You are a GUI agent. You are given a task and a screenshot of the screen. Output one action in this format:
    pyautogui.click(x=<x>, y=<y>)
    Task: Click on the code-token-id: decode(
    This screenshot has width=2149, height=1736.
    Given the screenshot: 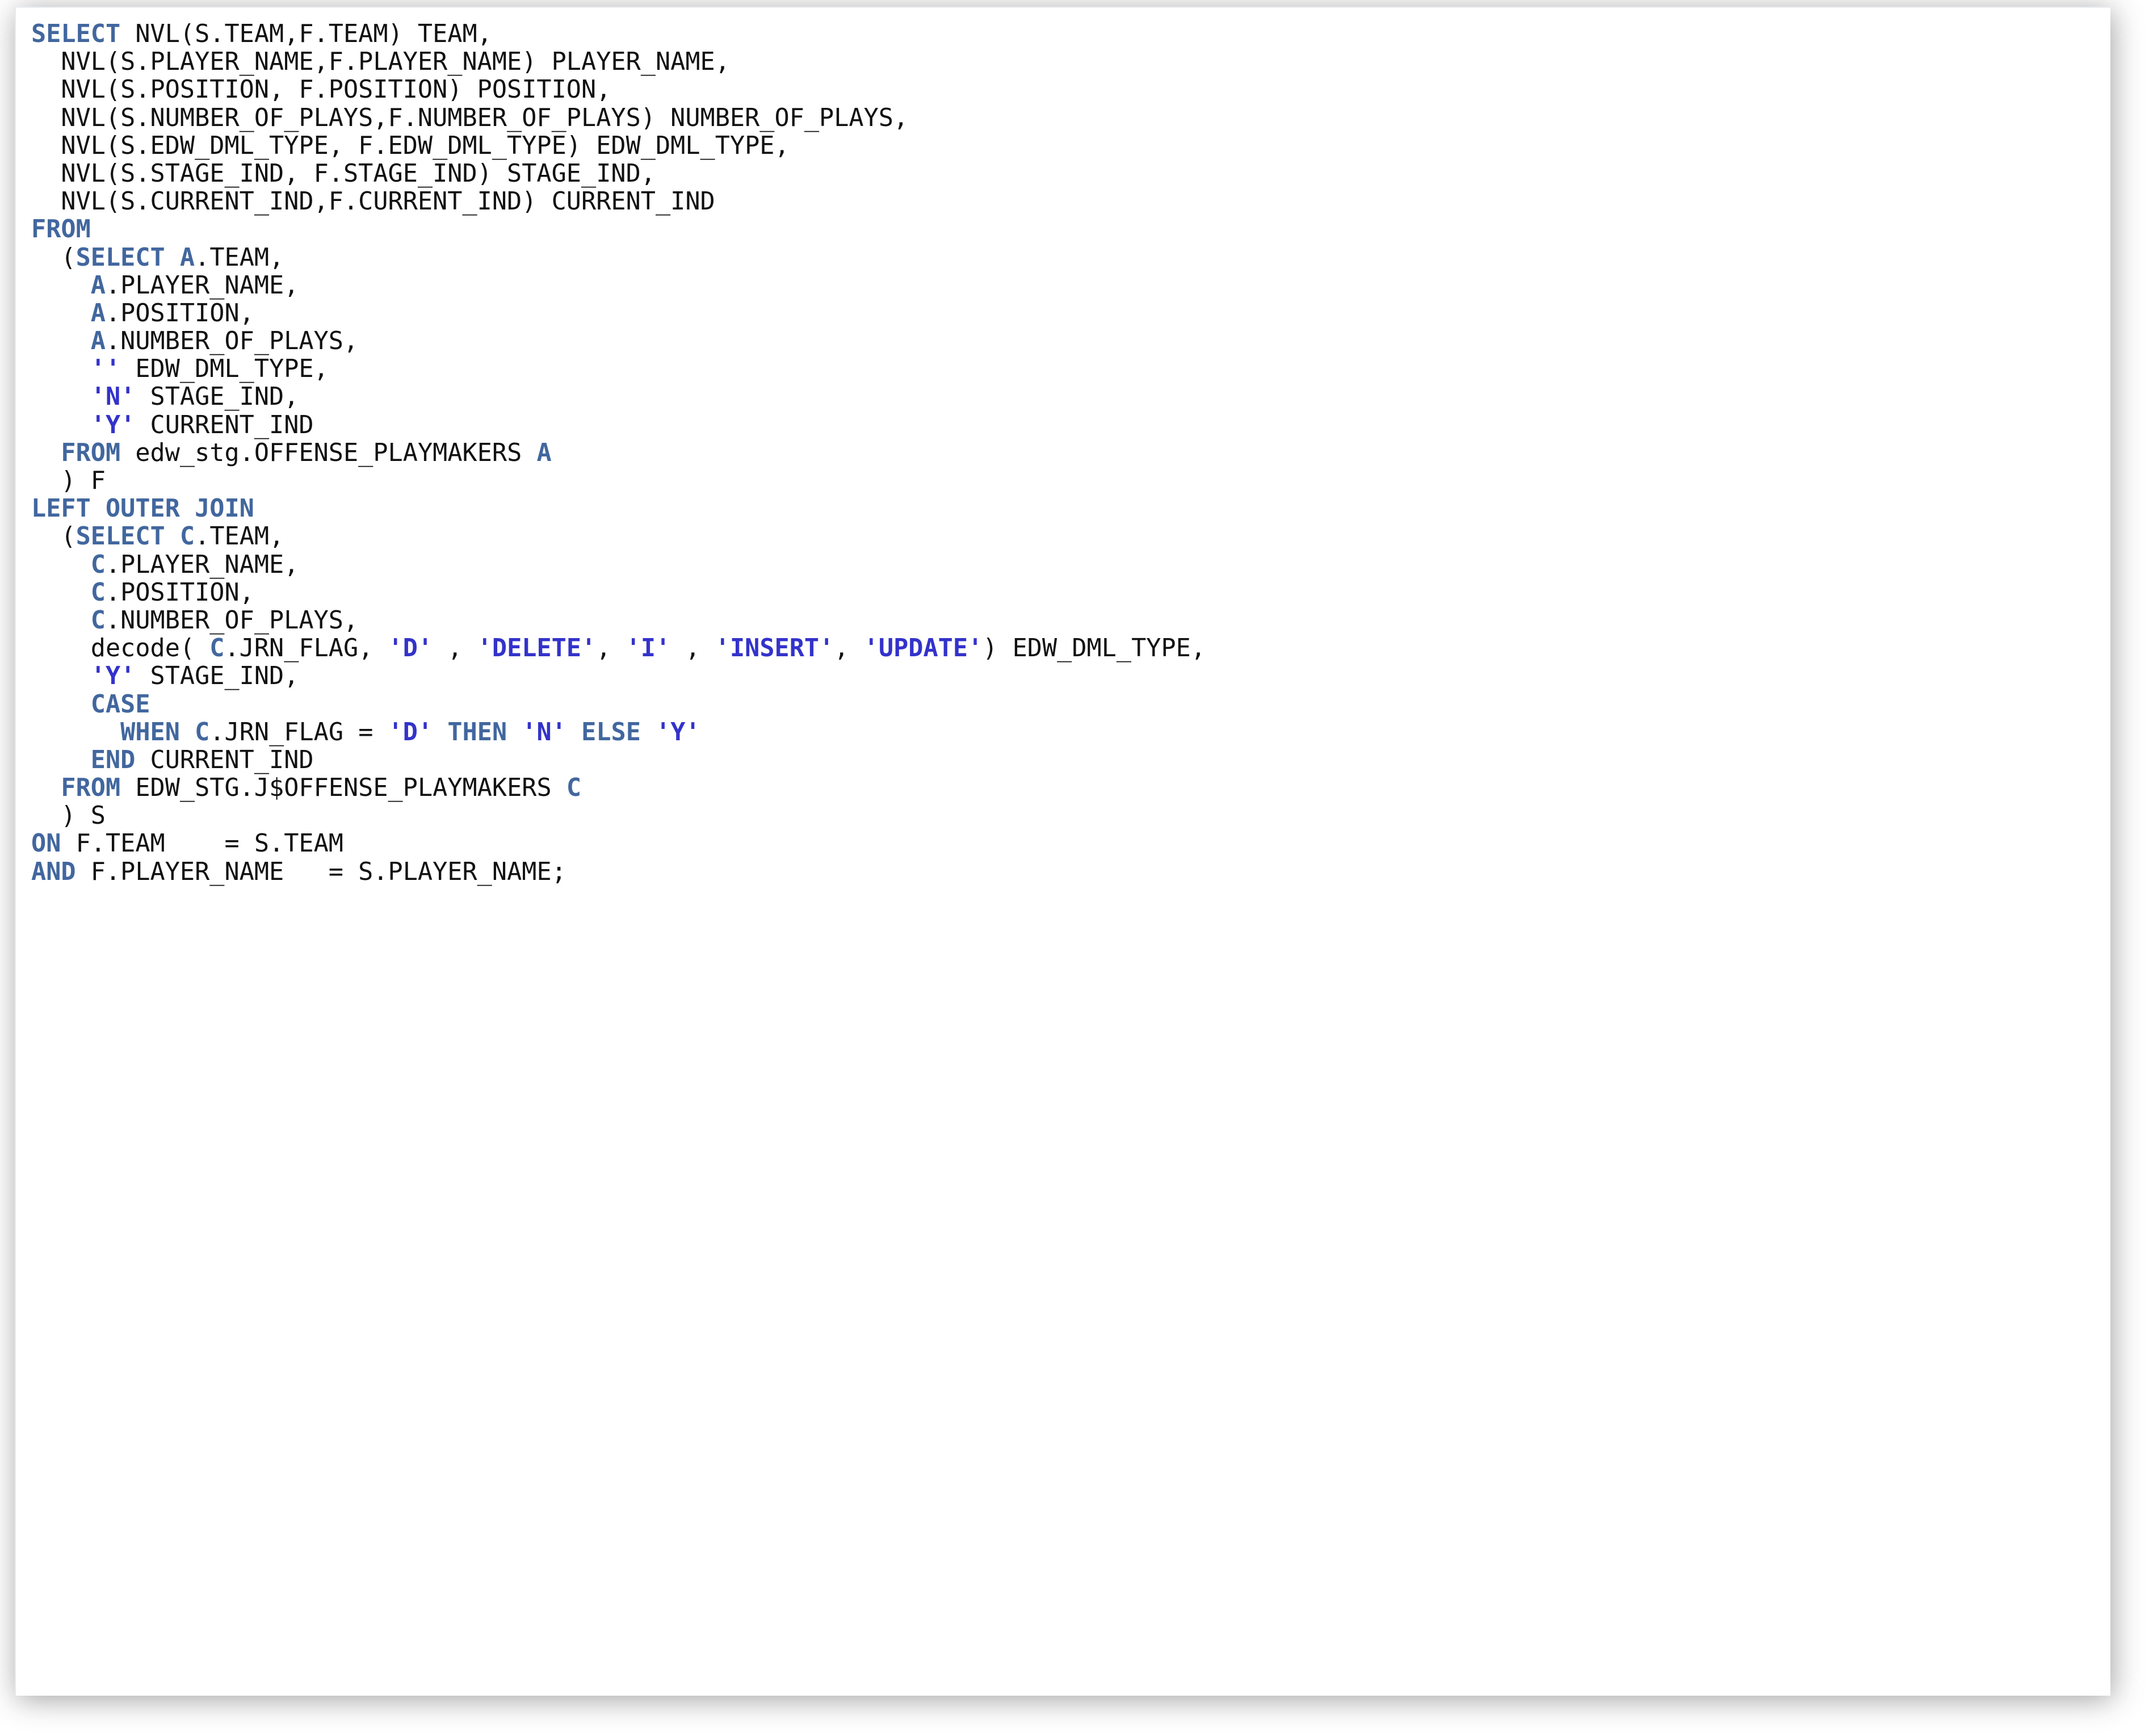 What is the action you would take?
    pyautogui.click(x=120, y=648)
    